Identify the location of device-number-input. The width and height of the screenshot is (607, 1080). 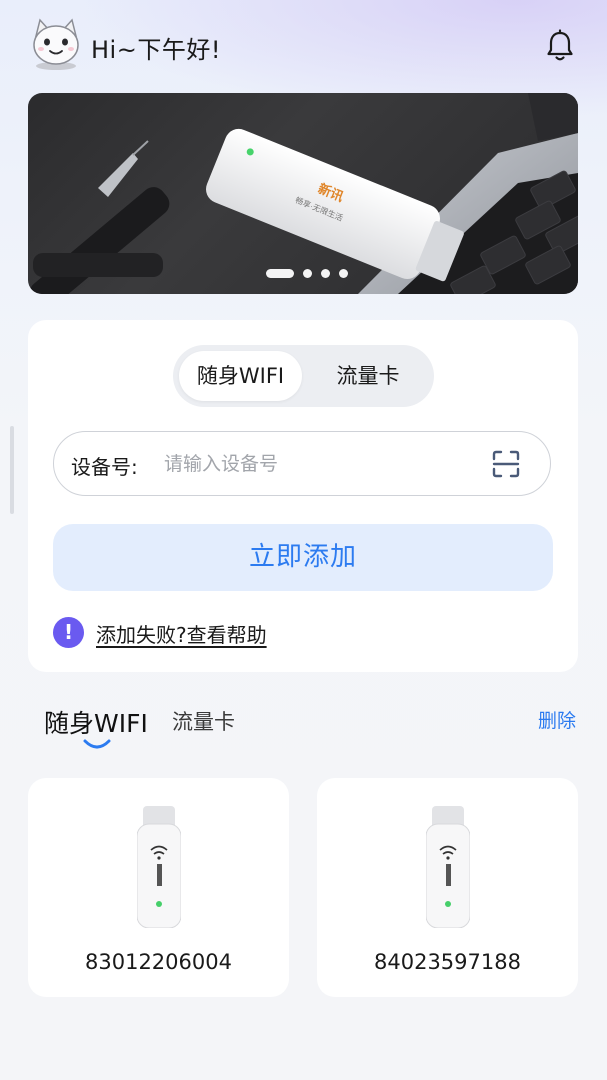
(314, 464).